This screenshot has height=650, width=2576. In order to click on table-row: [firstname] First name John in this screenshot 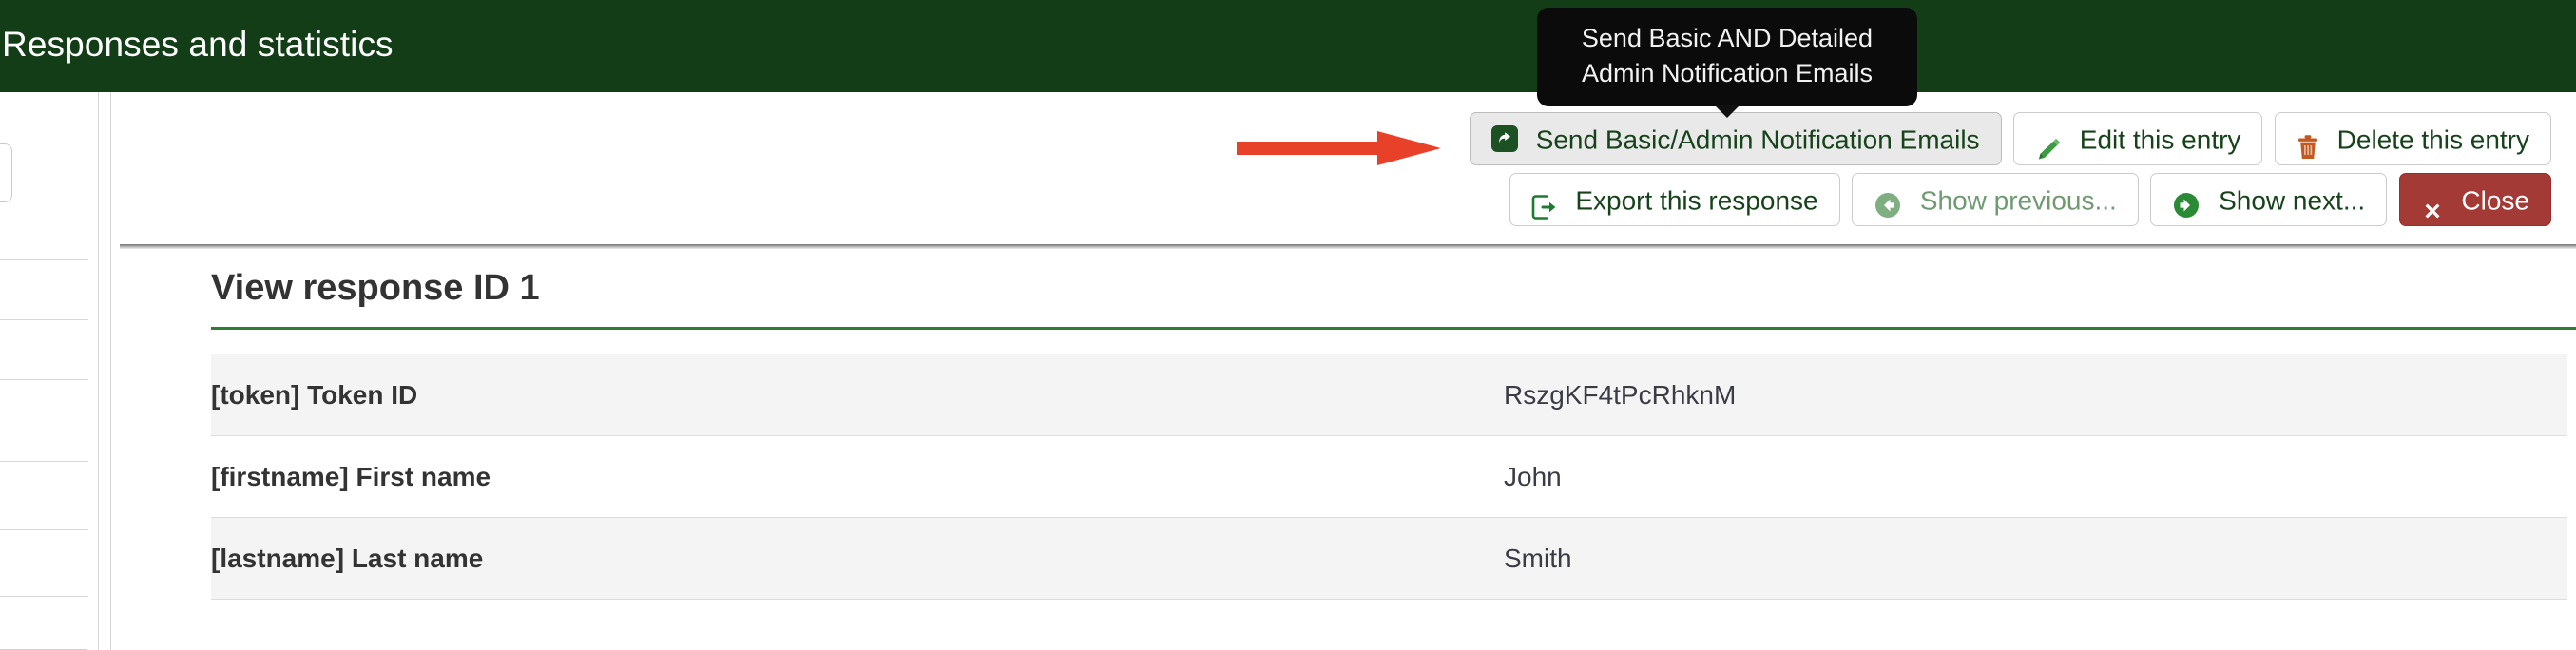, I will do `click(1389, 477)`.